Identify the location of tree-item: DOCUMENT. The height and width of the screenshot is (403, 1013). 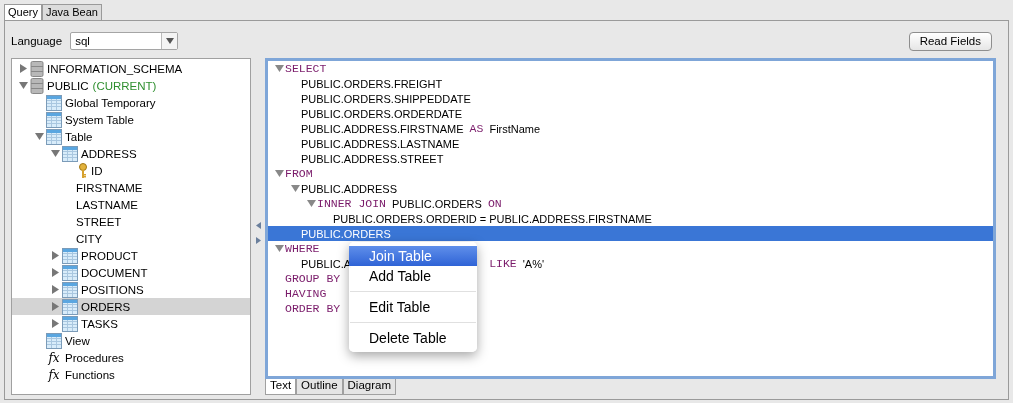
(131, 272).